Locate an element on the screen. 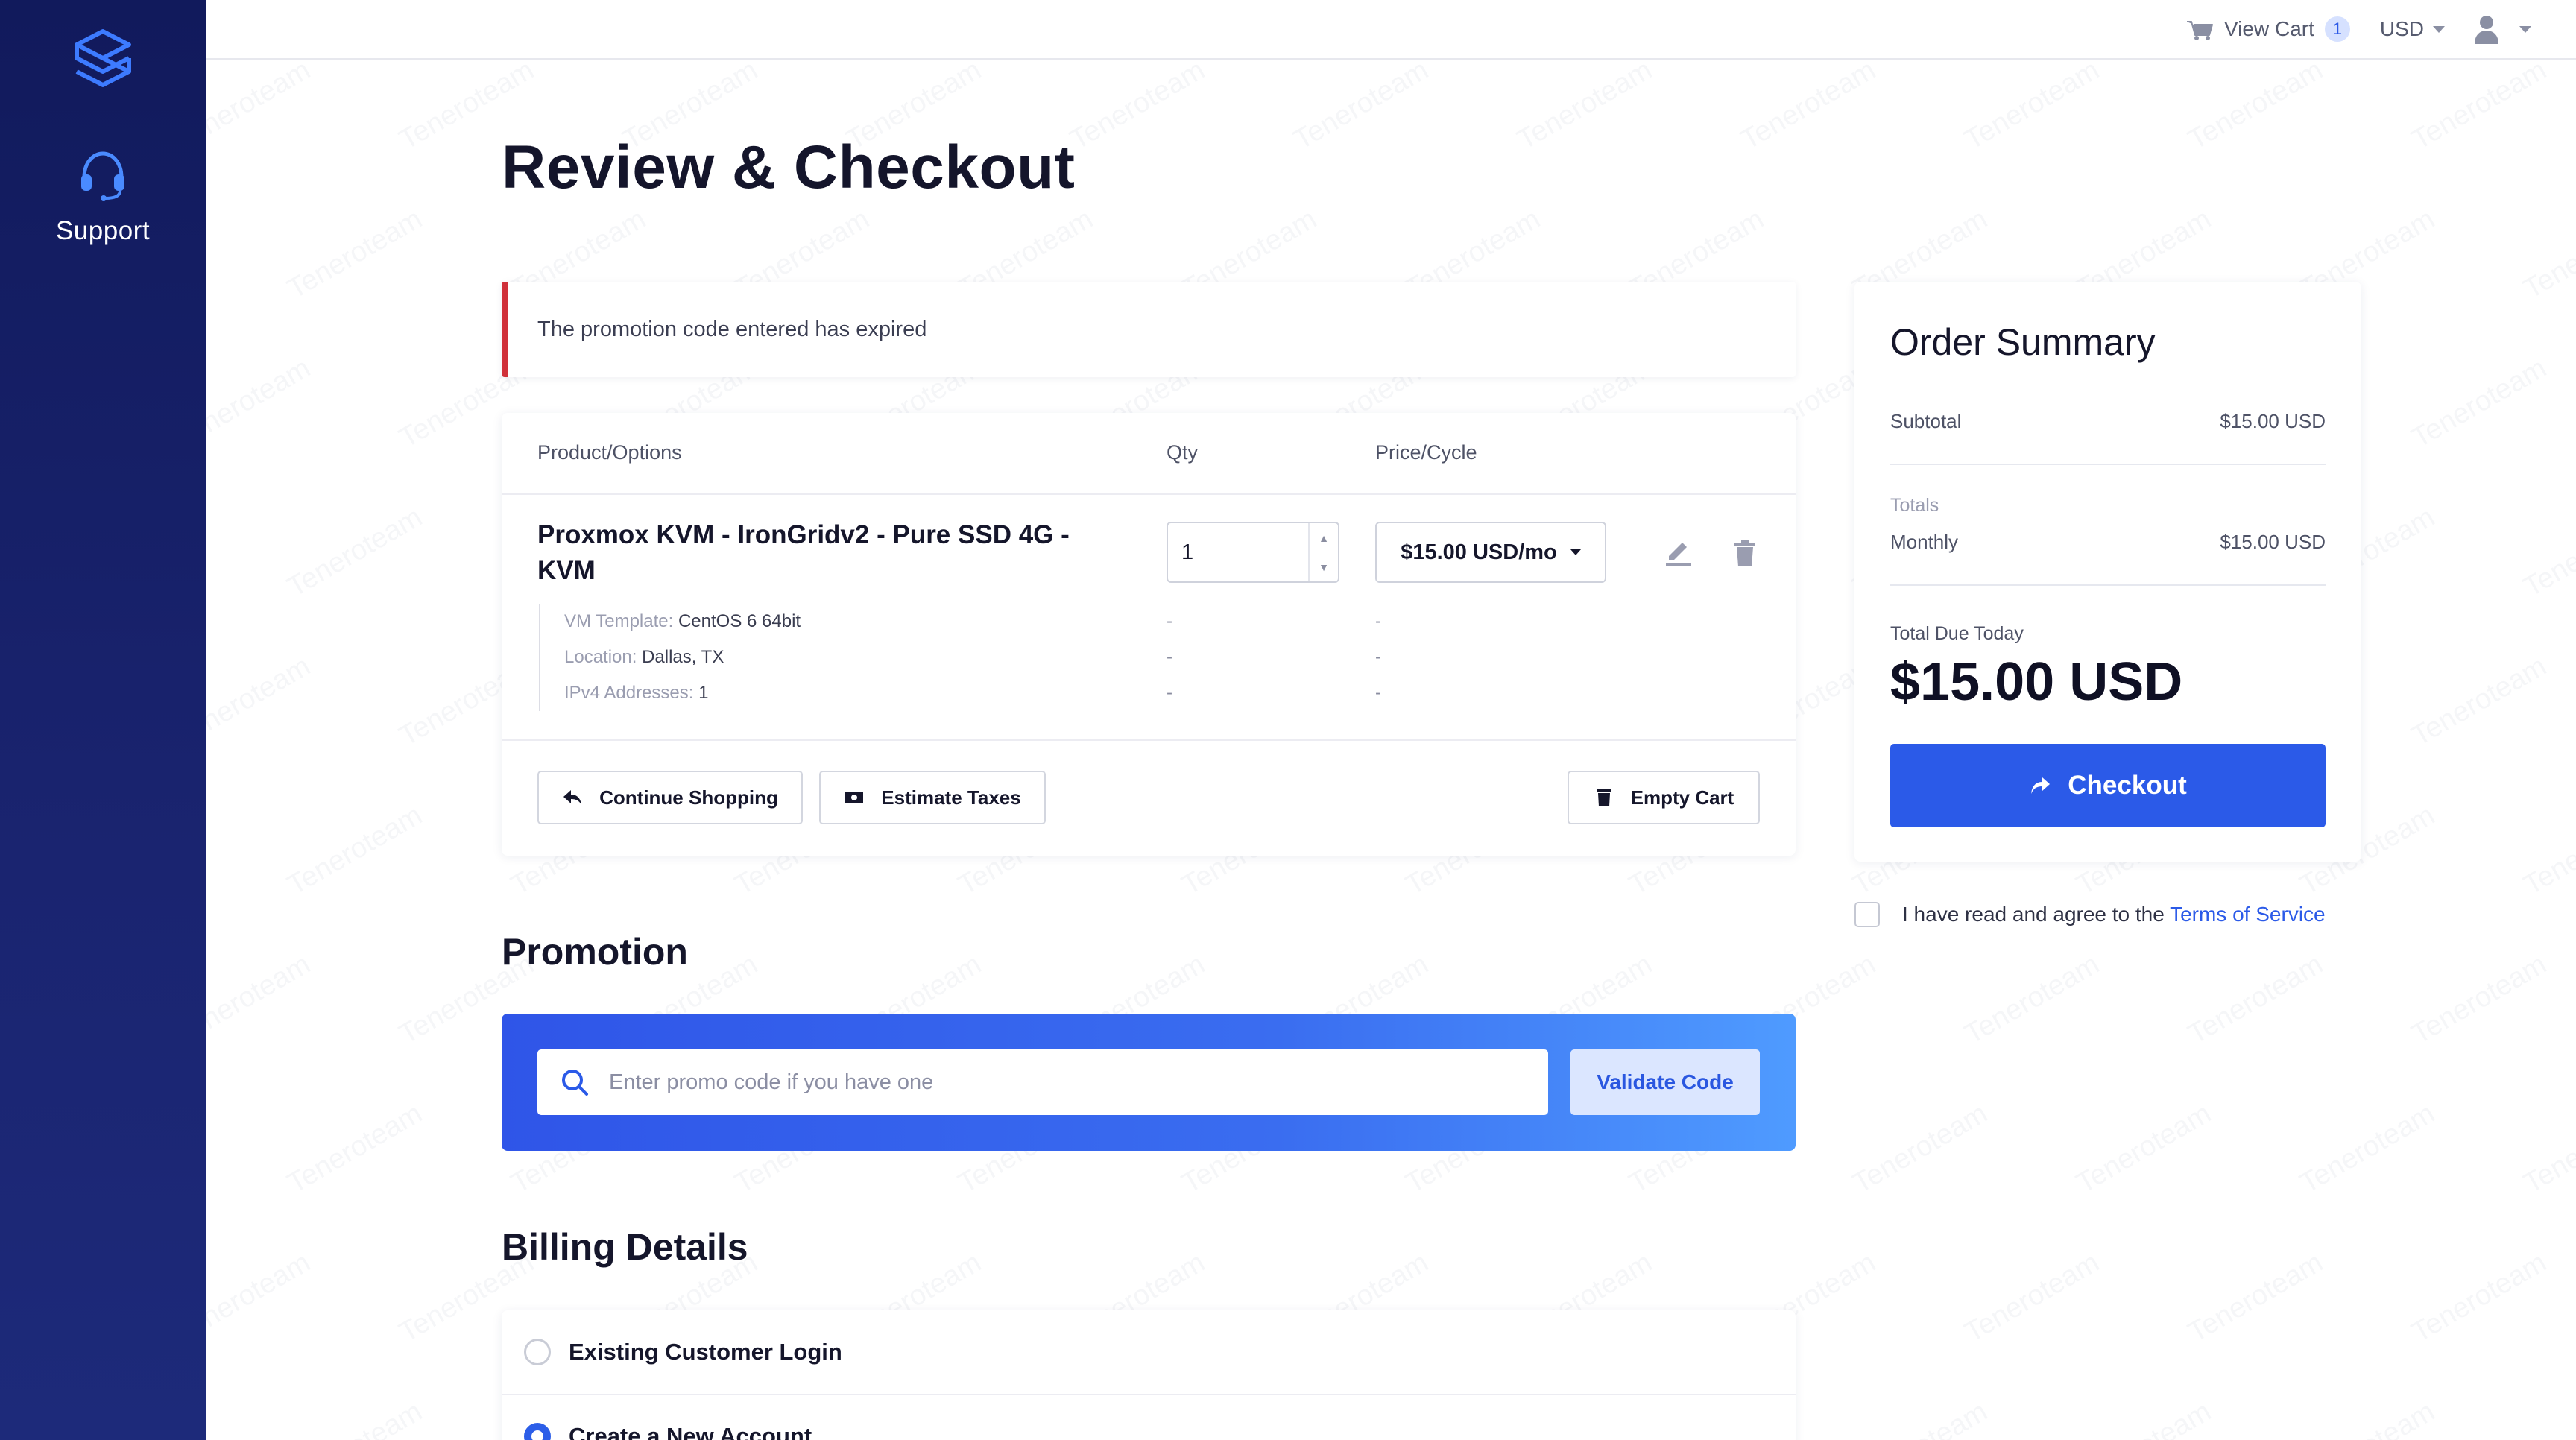  quantity-value: 1 is located at coordinates (1187, 552).